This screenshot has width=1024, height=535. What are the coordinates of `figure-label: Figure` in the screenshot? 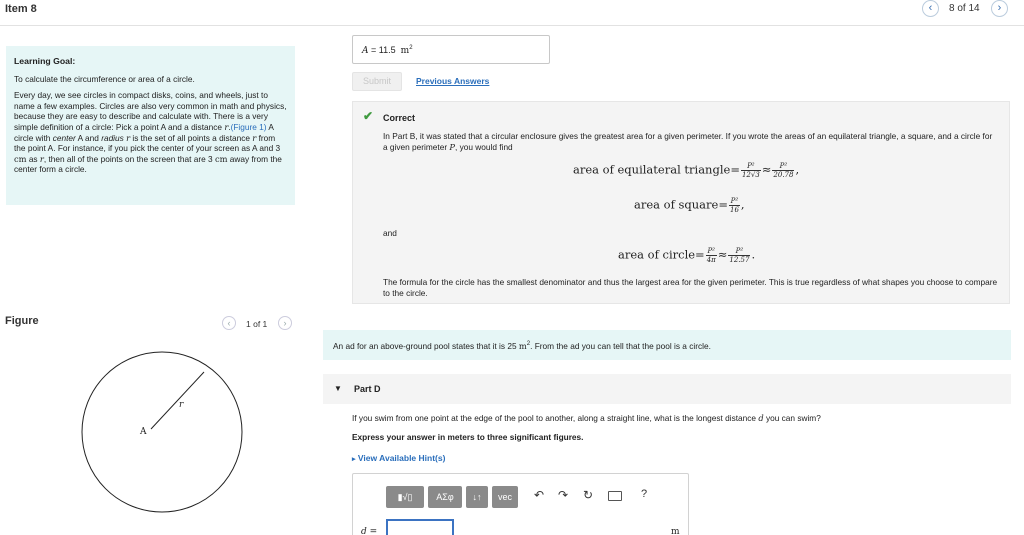 It's located at (22, 321).